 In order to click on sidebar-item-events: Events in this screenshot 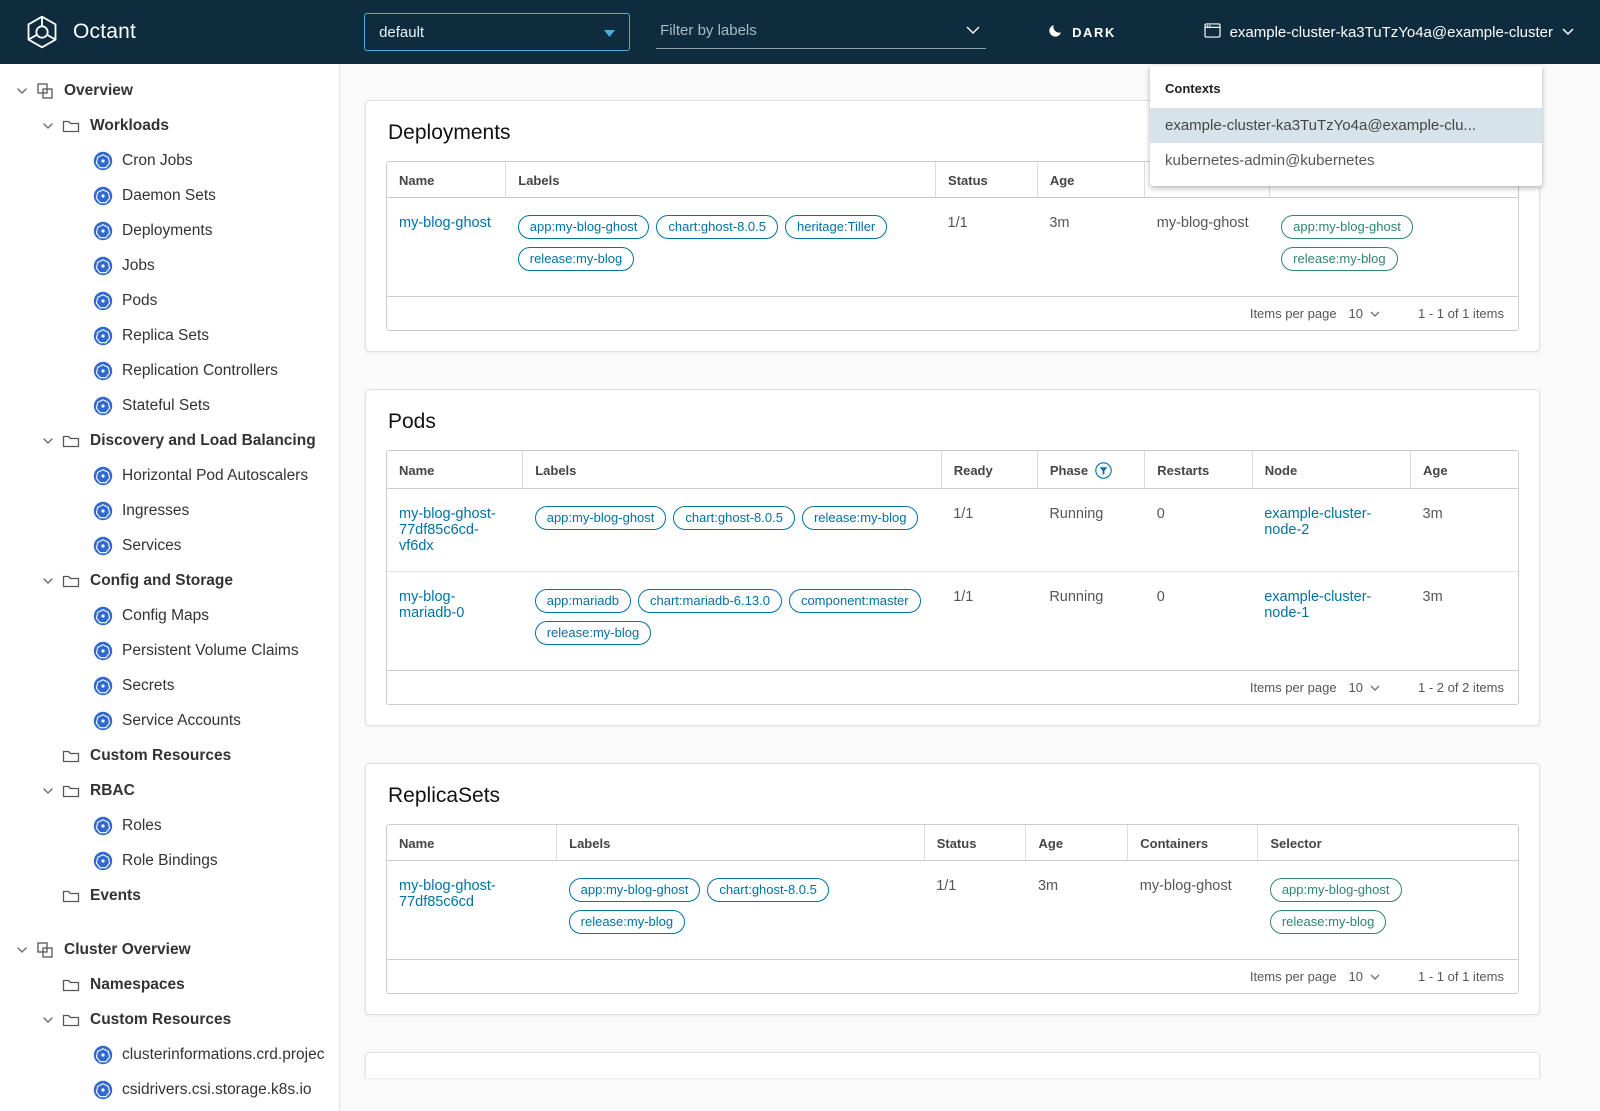, I will do `click(169, 895)`.